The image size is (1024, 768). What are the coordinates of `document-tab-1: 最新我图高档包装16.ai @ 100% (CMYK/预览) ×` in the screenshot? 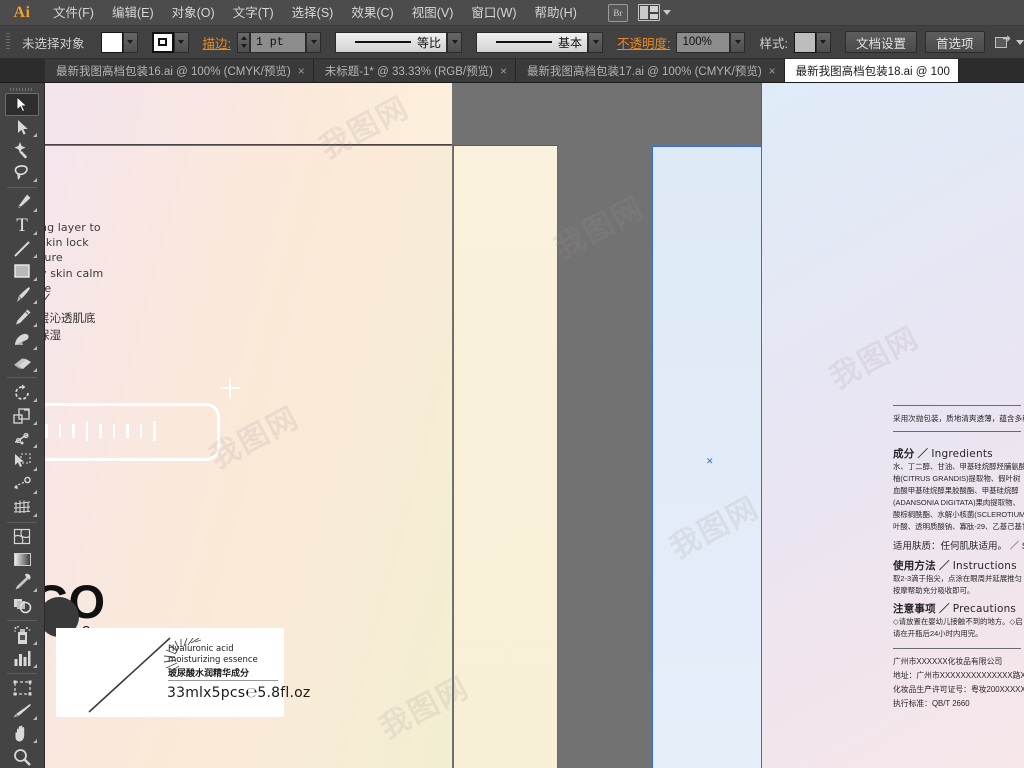 It's located at (179, 70).